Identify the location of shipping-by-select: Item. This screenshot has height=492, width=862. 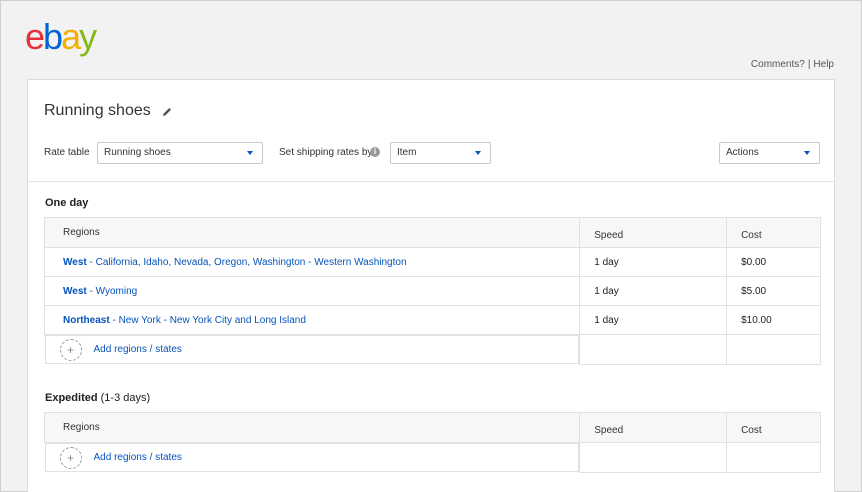
(440, 153).